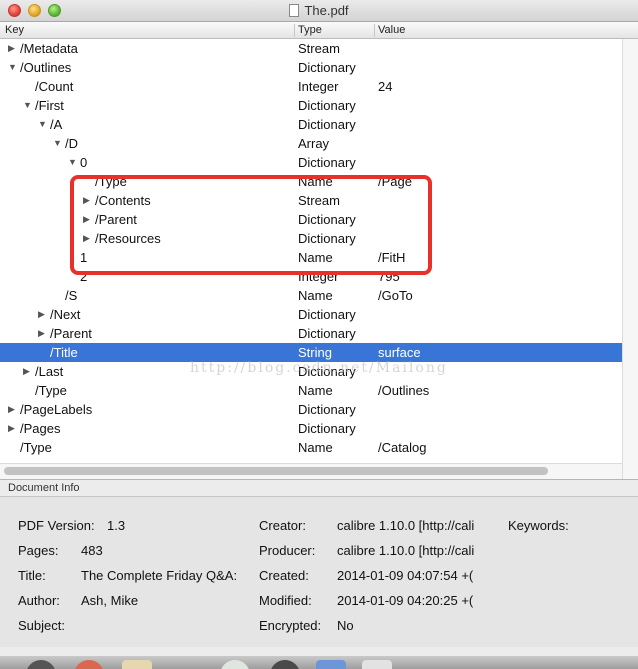 Image resolution: width=638 pixels, height=669 pixels. What do you see at coordinates (392, 257) in the screenshot?
I see `row-value: /FitH` at bounding box center [392, 257].